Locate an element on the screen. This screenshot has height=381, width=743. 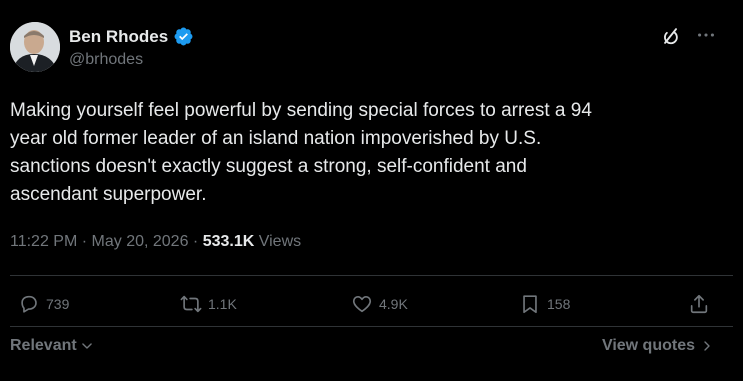
author-name: Ben Rhodes is located at coordinates (118, 37).